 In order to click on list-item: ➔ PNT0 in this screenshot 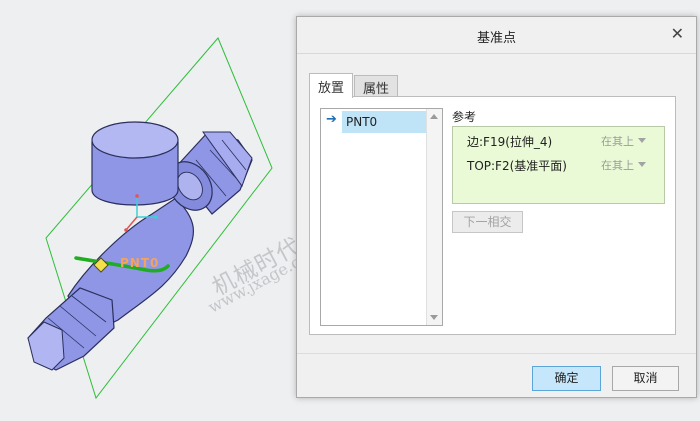, I will do `click(374, 122)`.